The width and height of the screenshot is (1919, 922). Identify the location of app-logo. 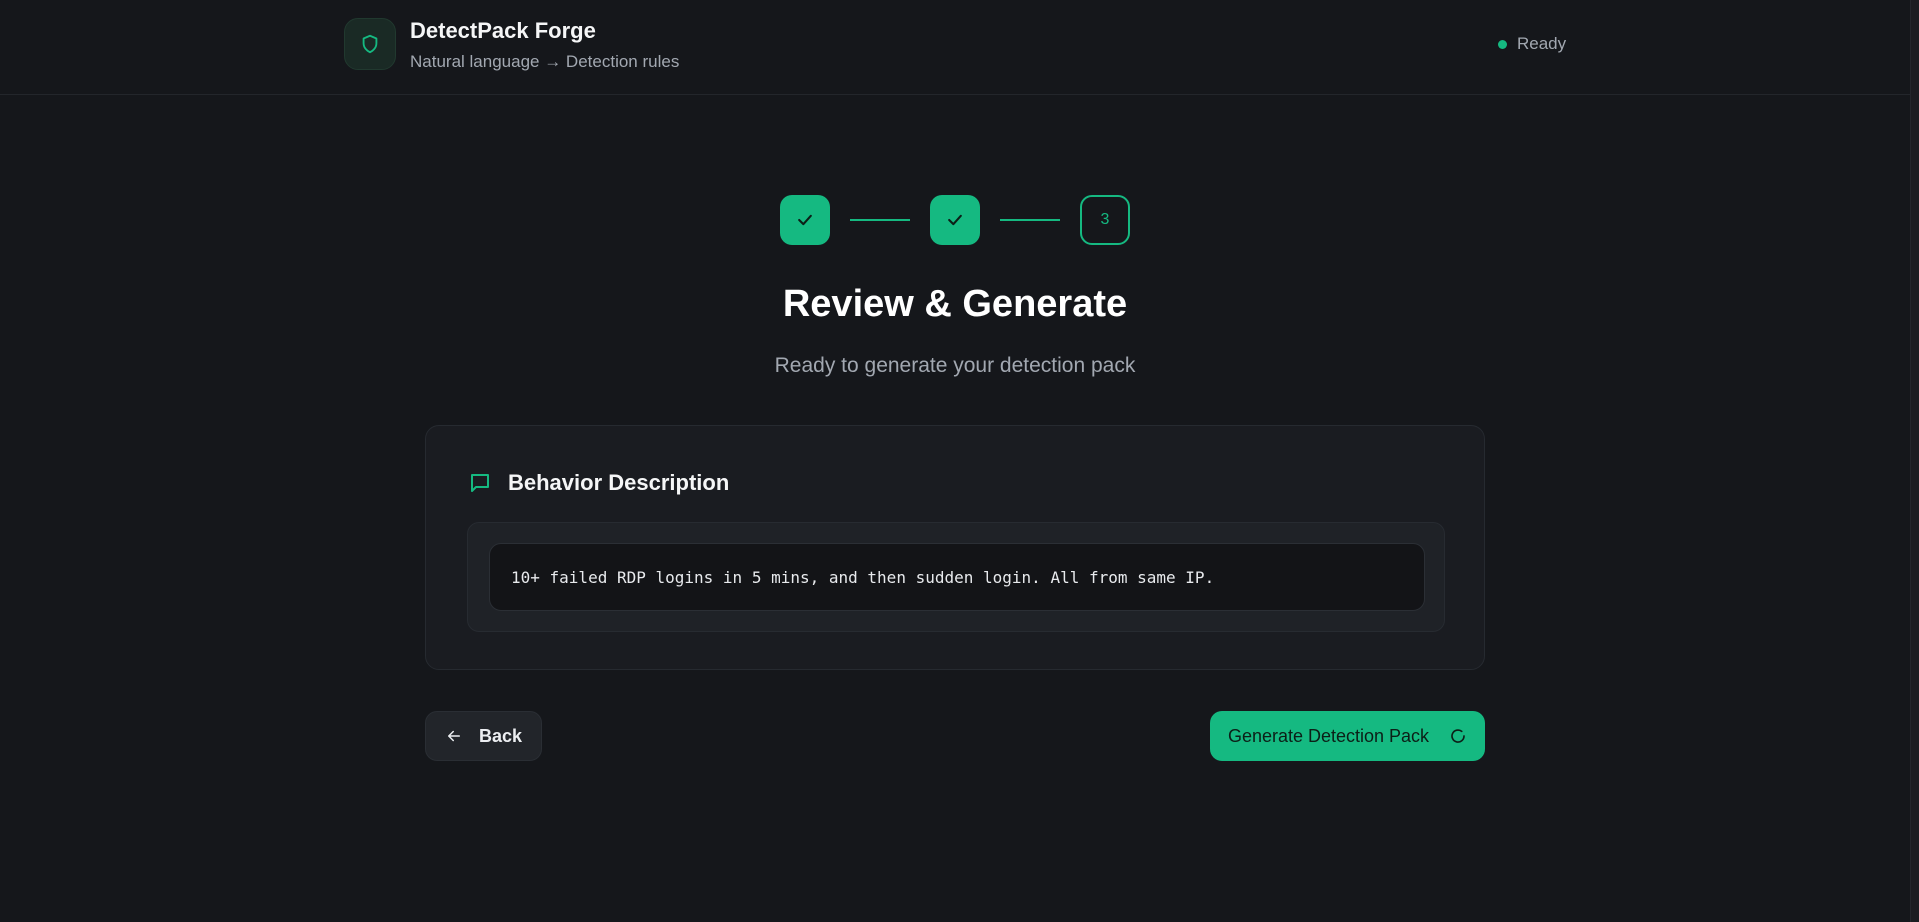
(370, 44).